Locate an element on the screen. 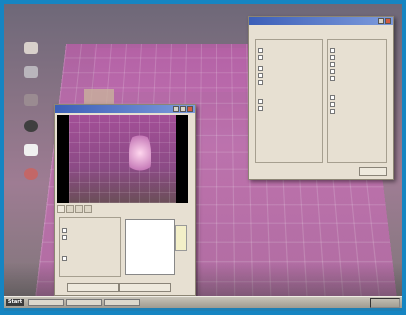 This screenshot has height=315, width=406. video-preview is located at coordinates (122, 159).